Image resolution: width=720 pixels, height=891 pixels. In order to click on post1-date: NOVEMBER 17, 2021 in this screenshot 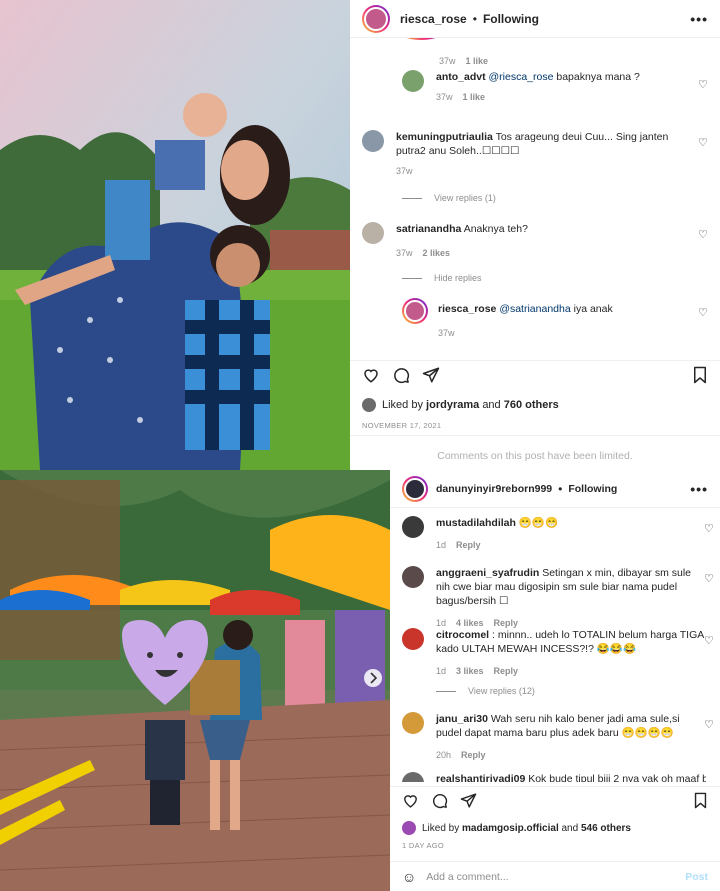, I will do `click(402, 425)`.